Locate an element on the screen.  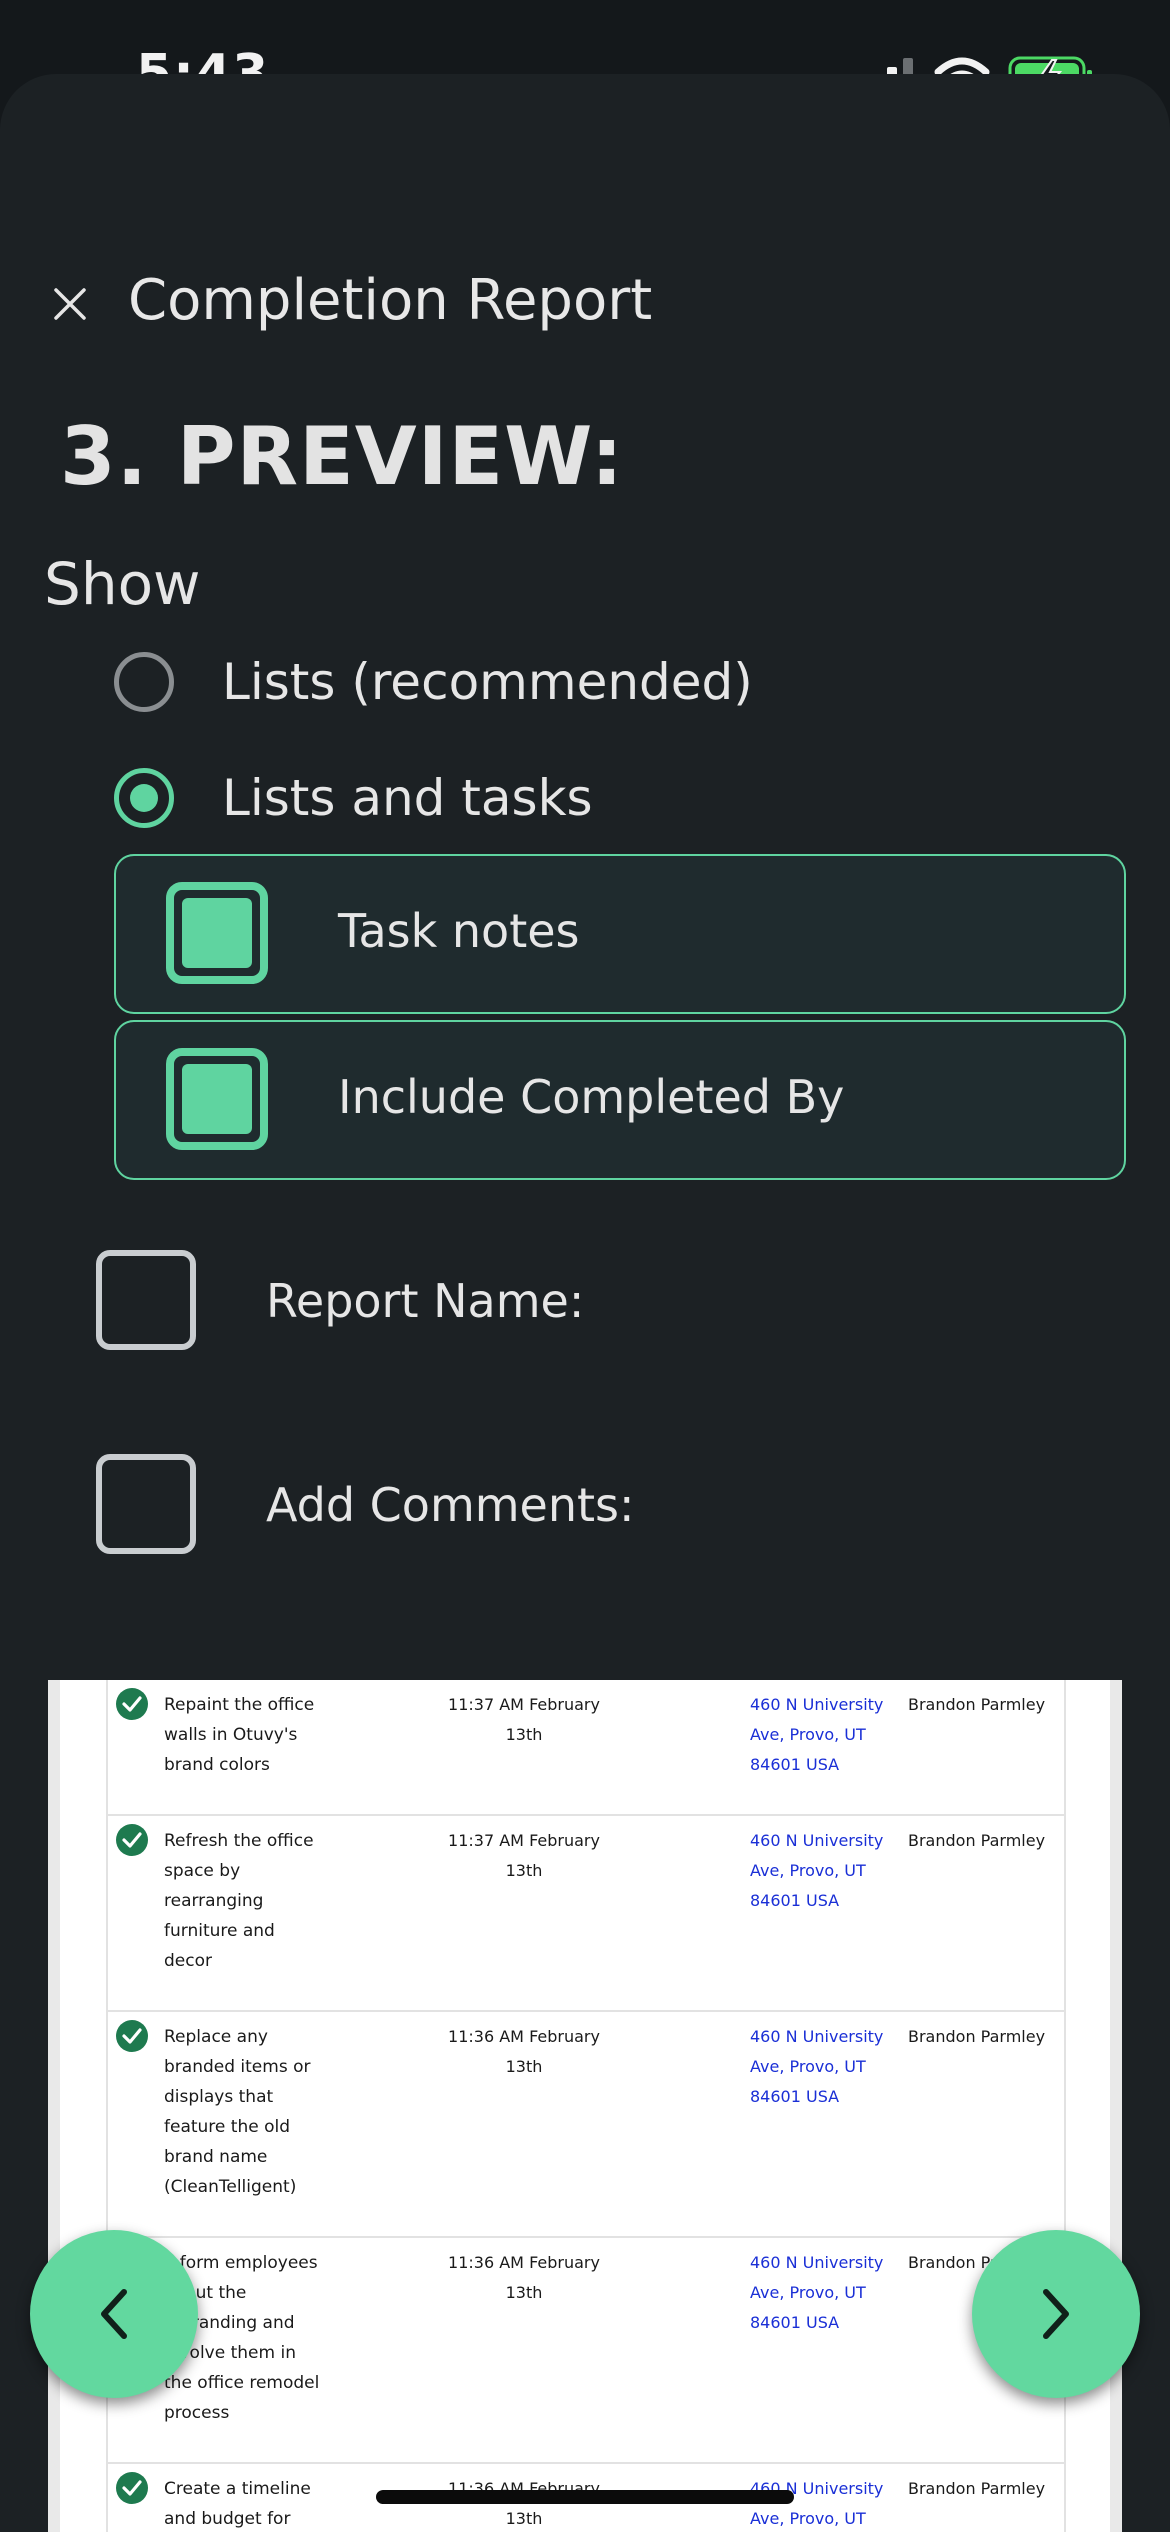
step-title: 3. PREVIEW: is located at coordinates (342, 456).